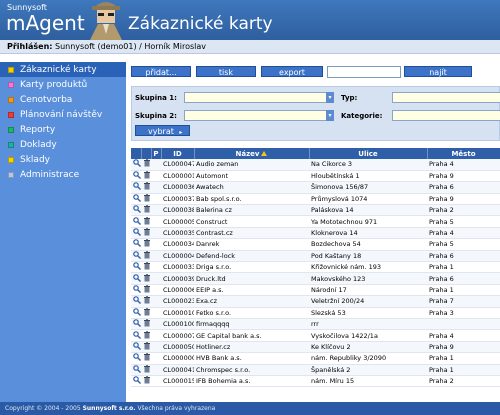 The image size is (500, 415). What do you see at coordinates (315, 301) in the screenshot?
I see `table-row: CL000023 Exa.cz Veletržní 200/24 Praha 7` at bounding box center [315, 301].